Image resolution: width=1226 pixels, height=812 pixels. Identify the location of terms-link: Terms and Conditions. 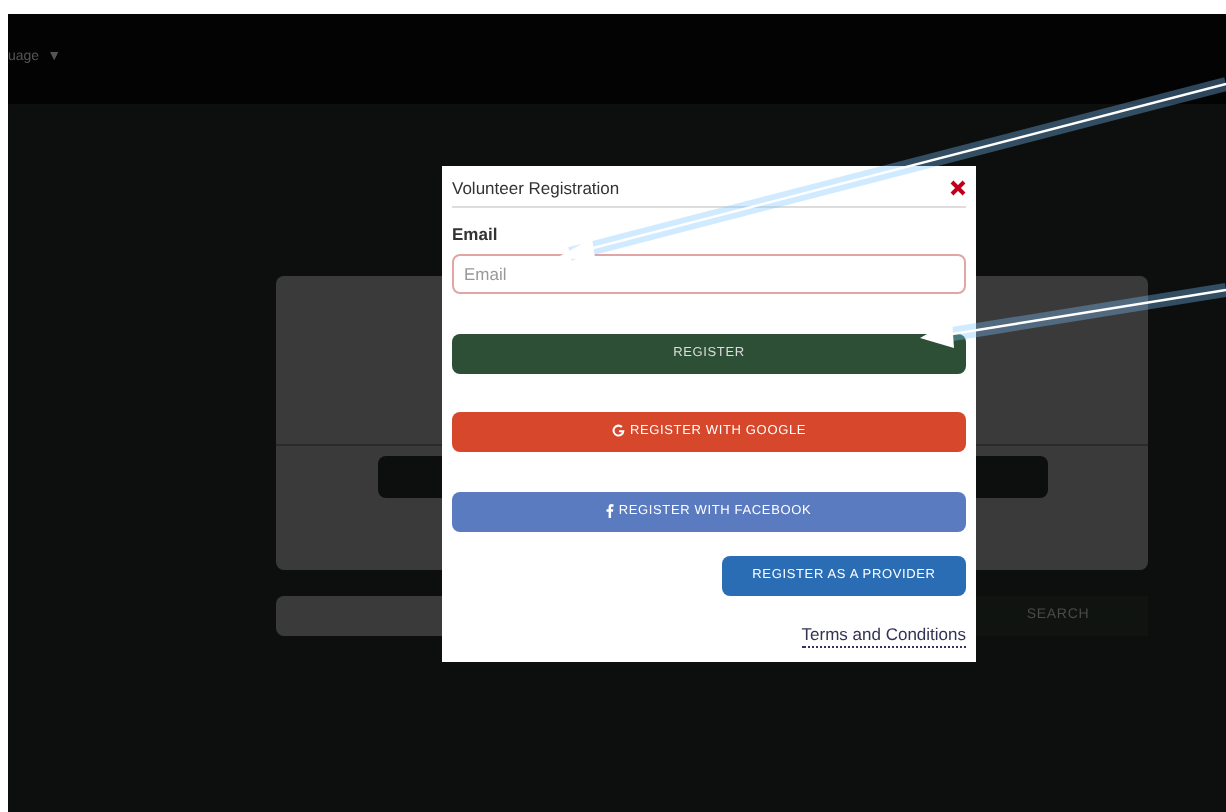
(883, 635).